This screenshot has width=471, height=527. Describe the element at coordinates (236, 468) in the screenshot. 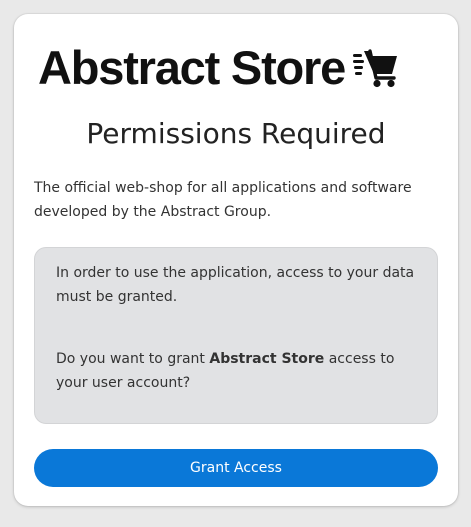

I see `grant-access-button: Grant Access` at that location.